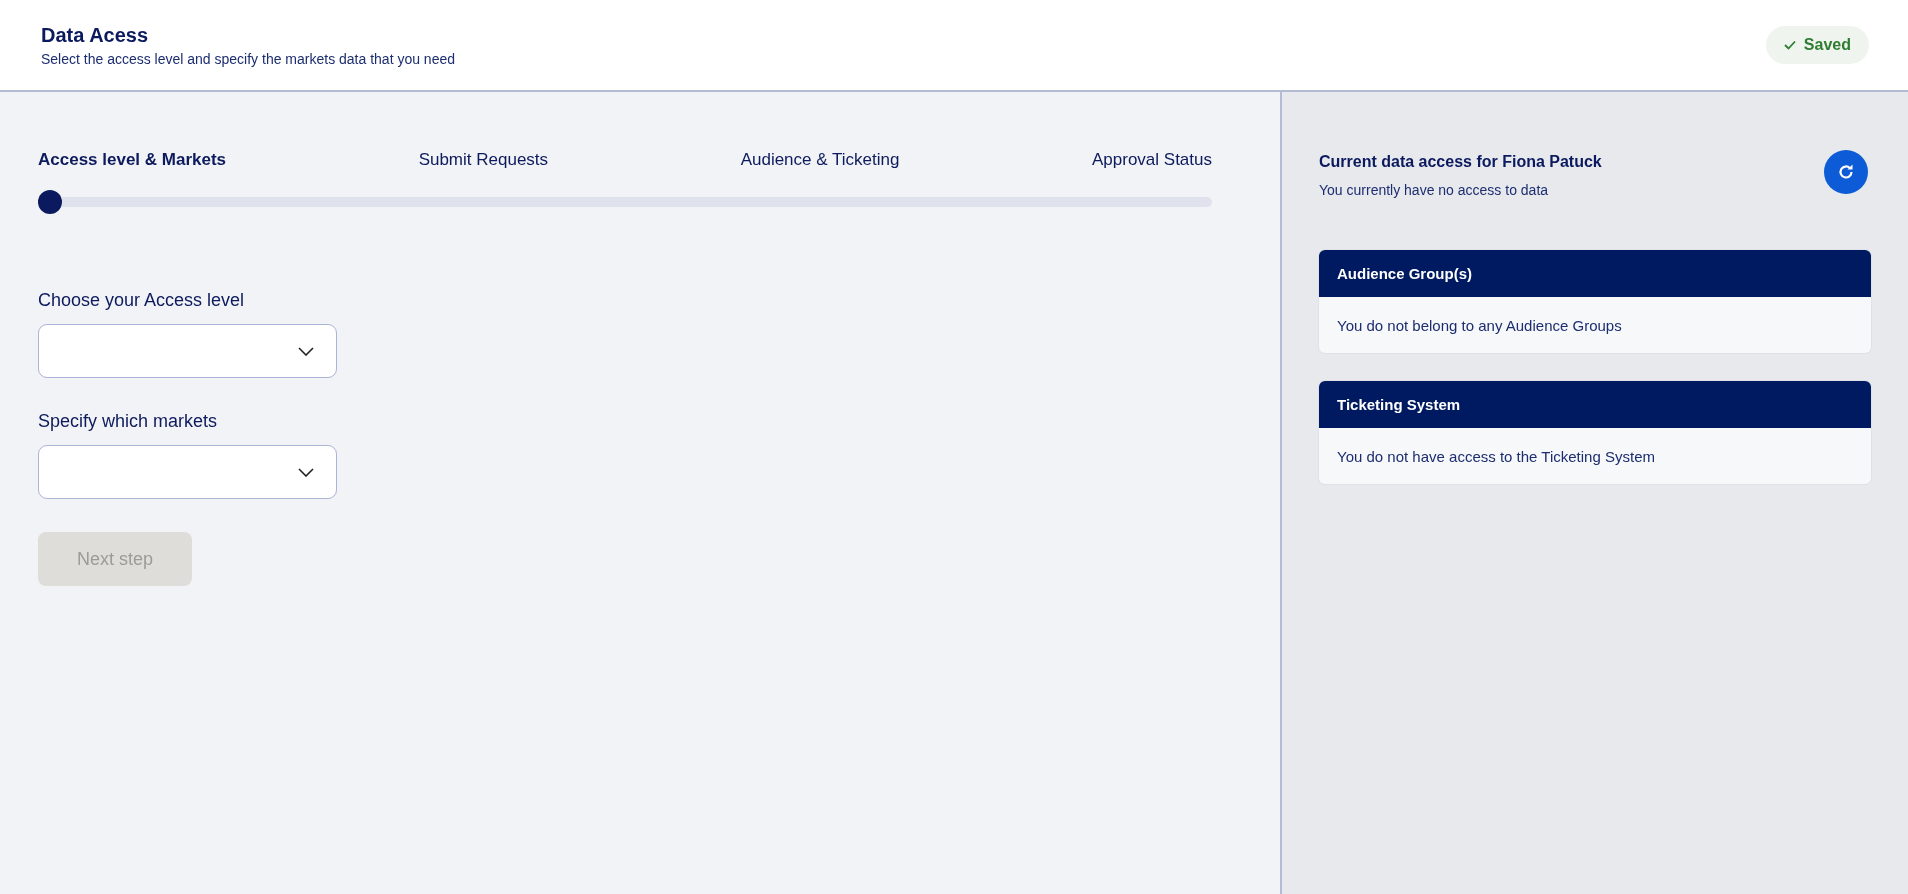 The width and height of the screenshot is (1908, 894). What do you see at coordinates (1595, 404) in the screenshot?
I see `card-header: Ticketing System` at bounding box center [1595, 404].